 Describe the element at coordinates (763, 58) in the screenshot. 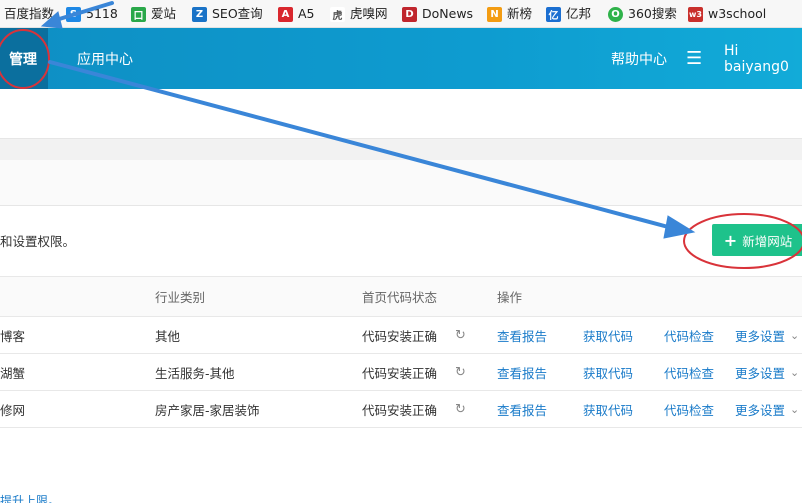

I see `user-greeting: Hi baiyang0` at that location.